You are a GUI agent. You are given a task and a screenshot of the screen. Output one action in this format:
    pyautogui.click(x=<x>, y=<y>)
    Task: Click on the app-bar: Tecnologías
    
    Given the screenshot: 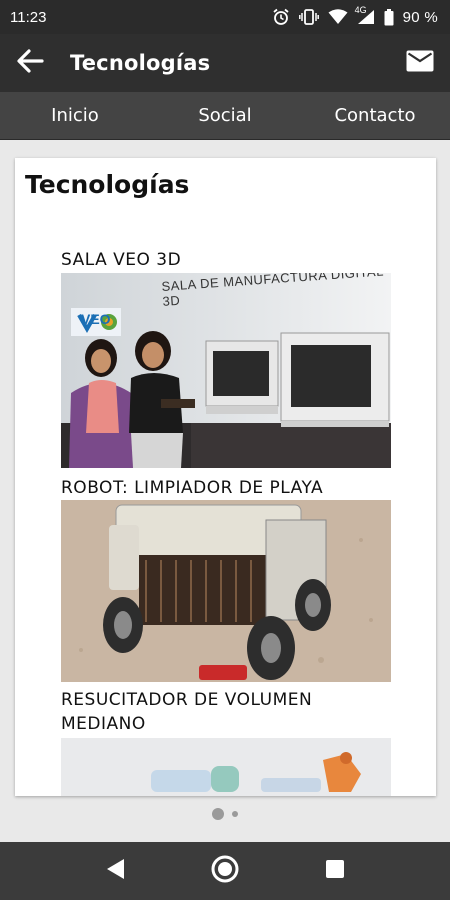 What is the action you would take?
    pyautogui.click(x=225, y=63)
    